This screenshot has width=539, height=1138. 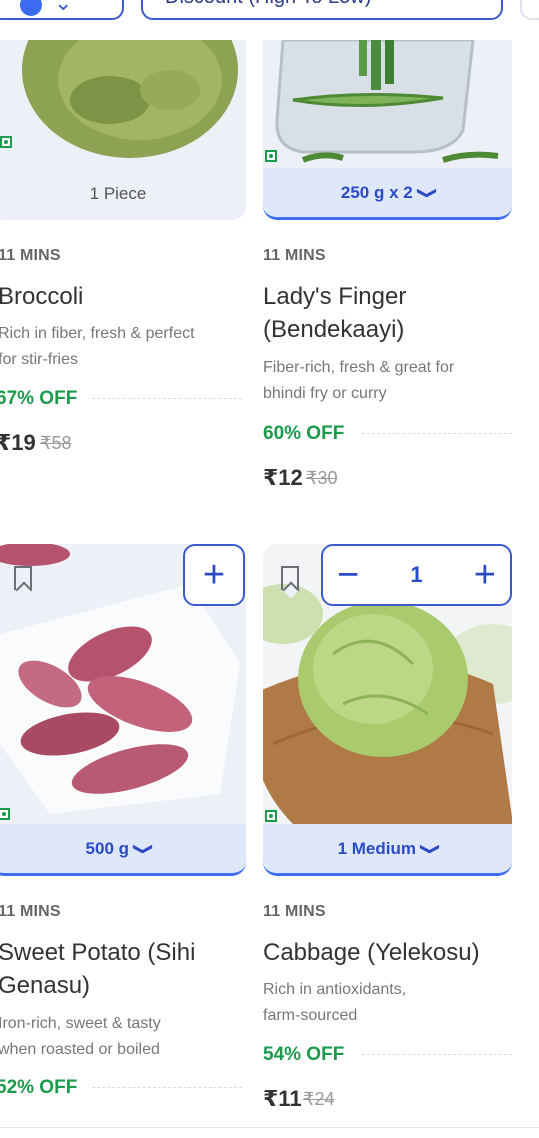 What do you see at coordinates (335, 313) in the screenshot?
I see `product-name: Lady's Finger (Bendekaayi)` at bounding box center [335, 313].